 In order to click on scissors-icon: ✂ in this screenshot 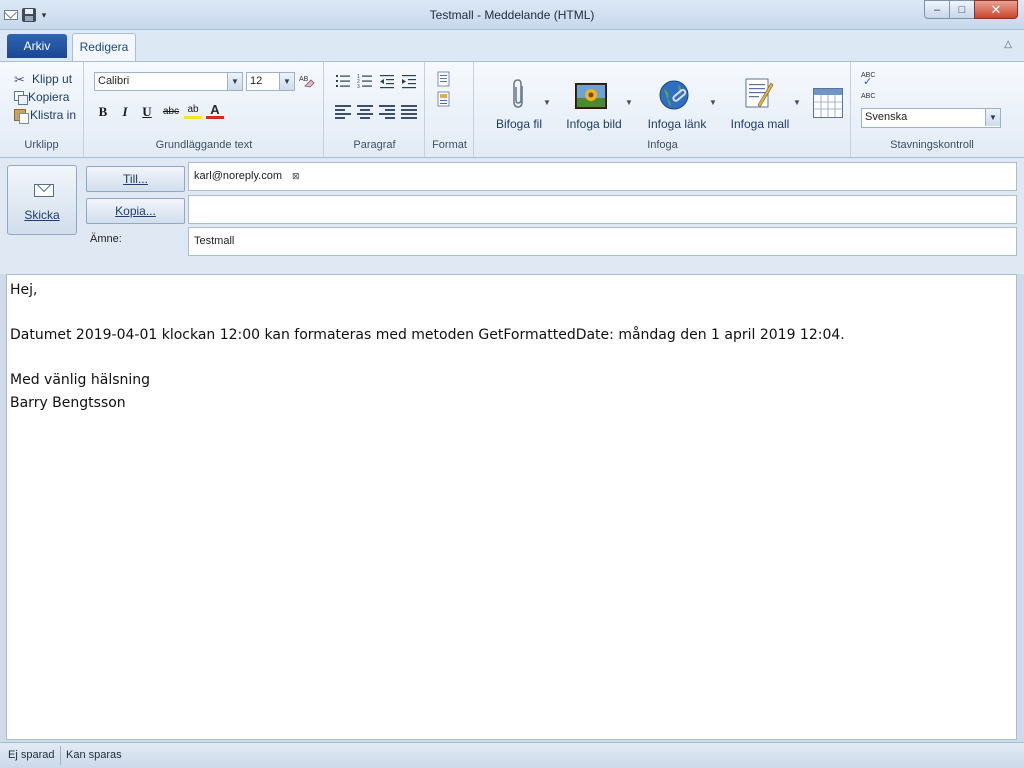, I will do `click(19, 79)`.